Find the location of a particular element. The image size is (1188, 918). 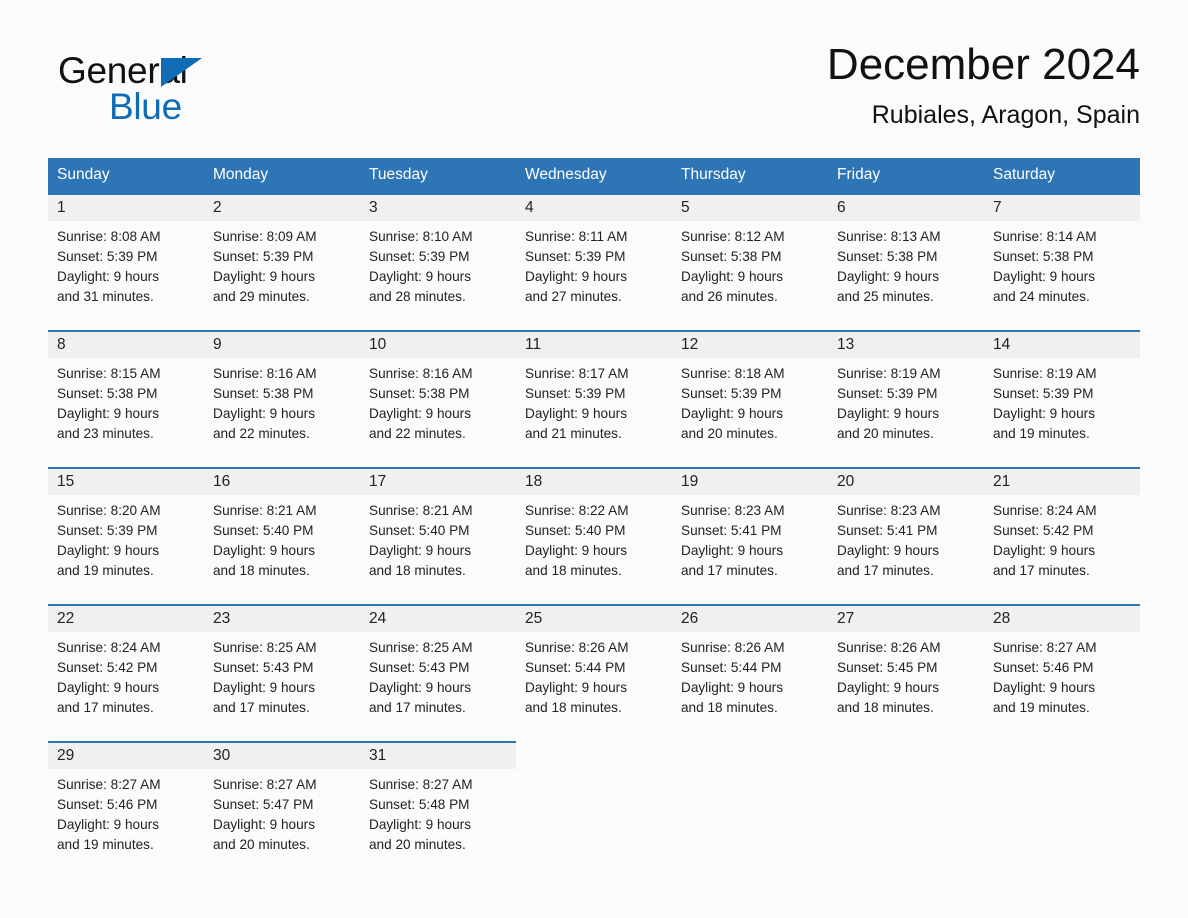

day-number: 2 is located at coordinates (282, 207).